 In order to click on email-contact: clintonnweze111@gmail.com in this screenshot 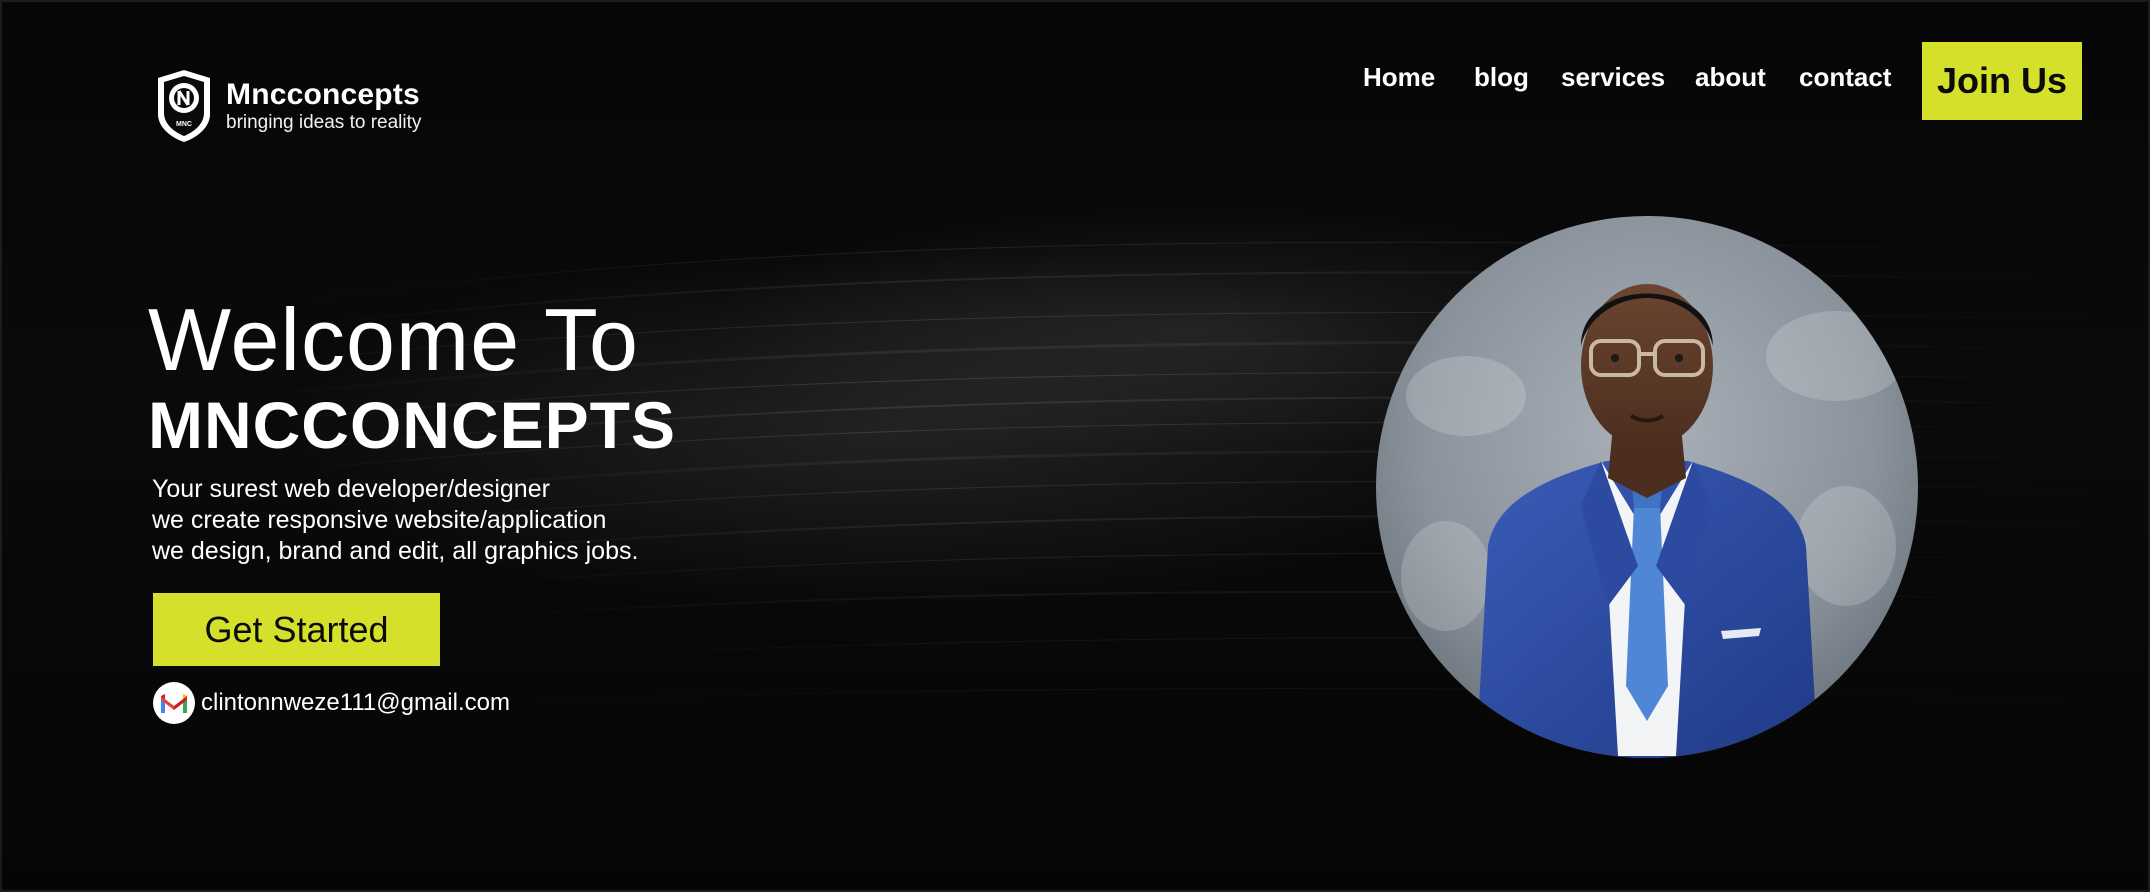, I will do `click(331, 703)`.